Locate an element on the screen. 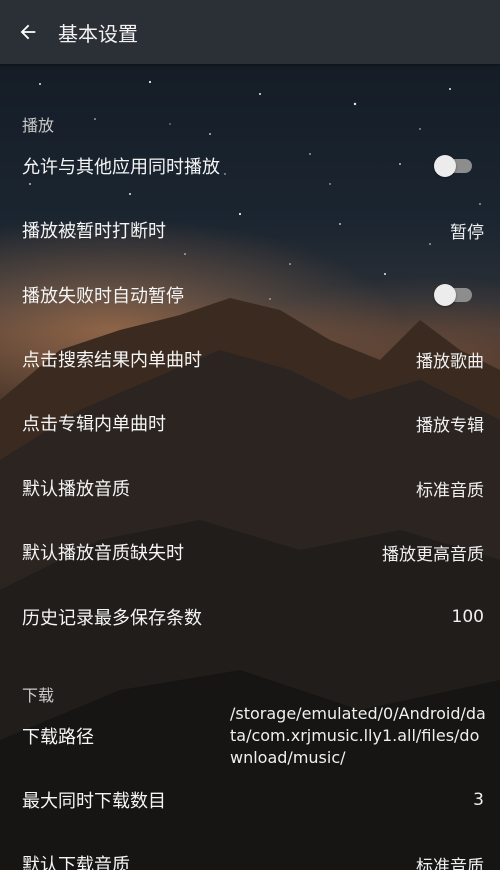 The width and height of the screenshot is (500, 870). setting-default-download-quality: 默认下载音质 标准音质 is located at coordinates (250, 851).